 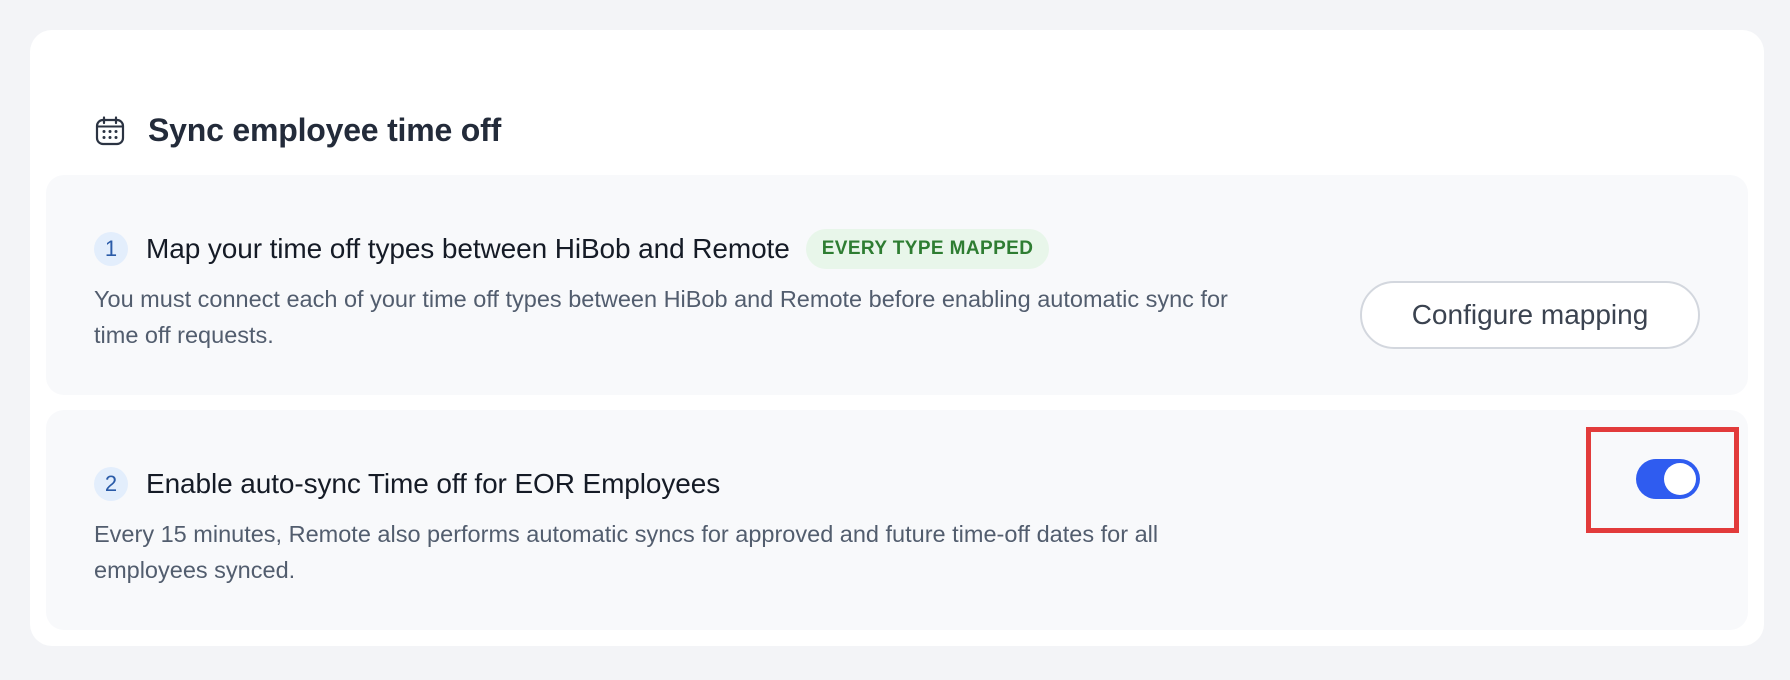 I want to click on step-number: 2, so click(x=111, y=484).